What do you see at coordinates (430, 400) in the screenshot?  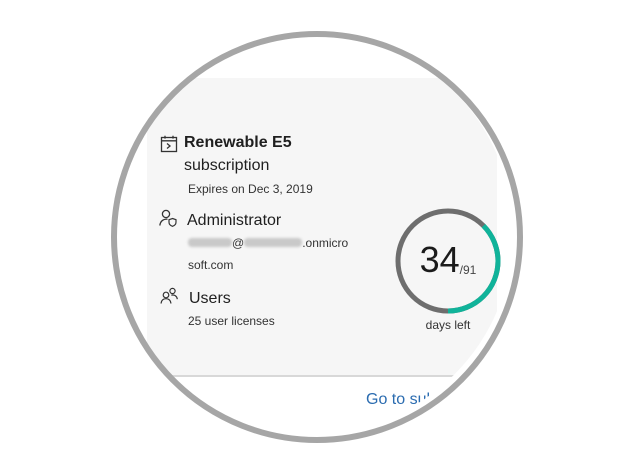 I see `go-to-subscription-link: Go to subscription` at bounding box center [430, 400].